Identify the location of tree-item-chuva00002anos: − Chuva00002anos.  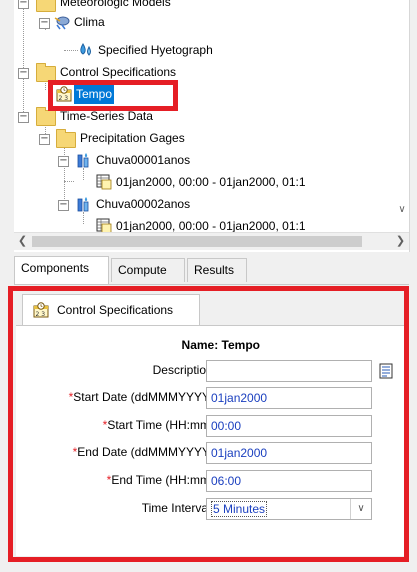
(174, 204).